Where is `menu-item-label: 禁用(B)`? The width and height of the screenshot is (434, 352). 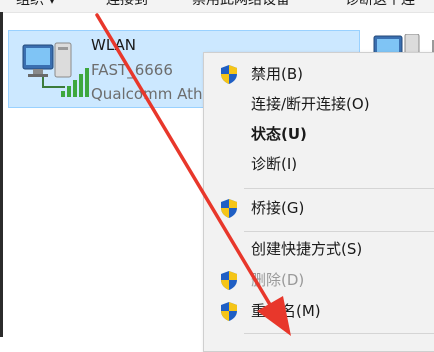
menu-item-label: 禁用(B) is located at coordinates (277, 74).